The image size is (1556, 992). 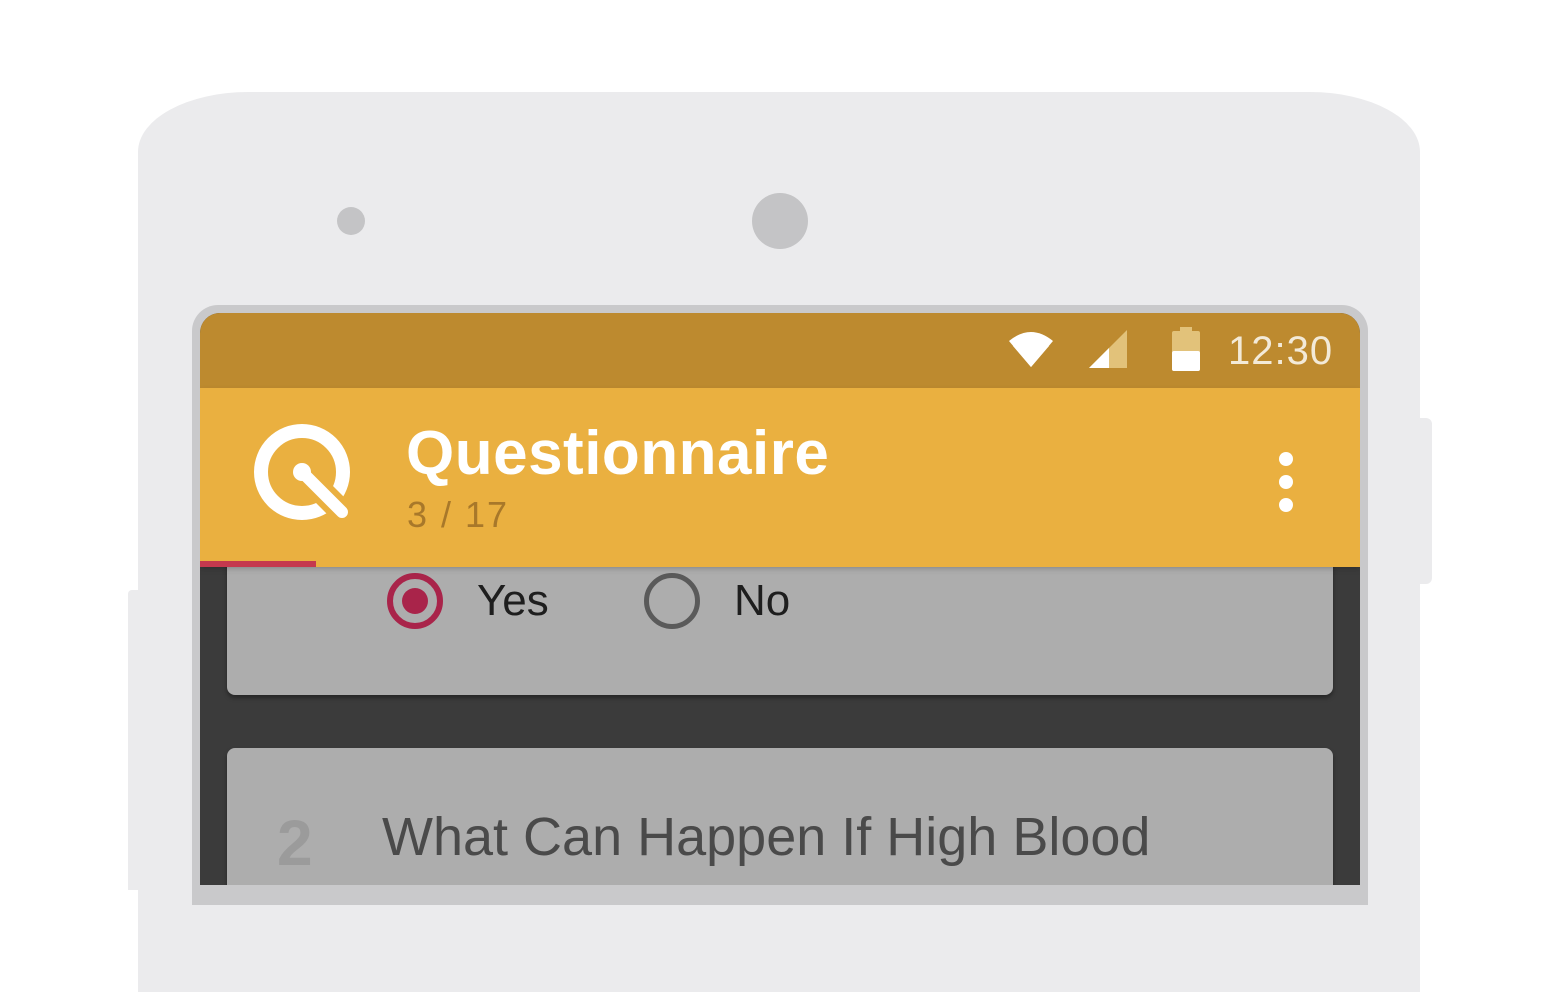 I want to click on cell-signal-icon, so click(x=1108, y=349).